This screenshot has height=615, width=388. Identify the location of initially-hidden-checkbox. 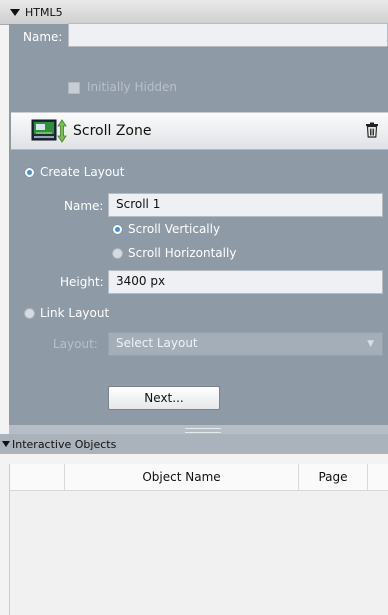
(74, 88).